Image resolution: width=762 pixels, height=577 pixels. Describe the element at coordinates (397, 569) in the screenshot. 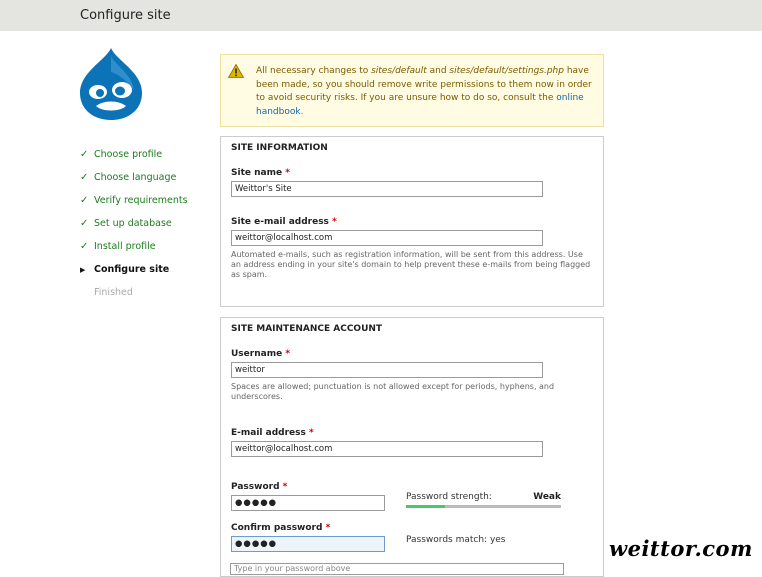

I see `password-suggestions-box: Type in your password above` at that location.